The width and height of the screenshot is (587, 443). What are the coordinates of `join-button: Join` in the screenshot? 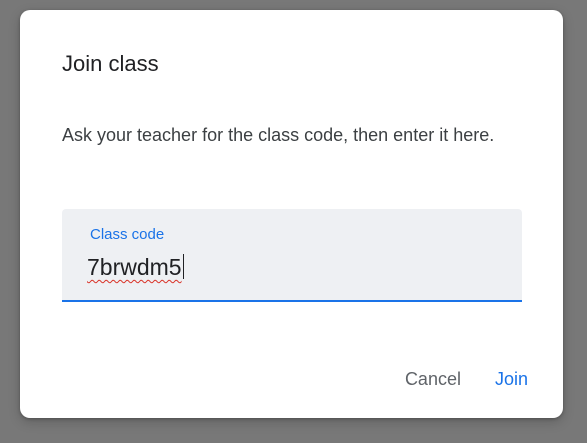 It's located at (511, 379).